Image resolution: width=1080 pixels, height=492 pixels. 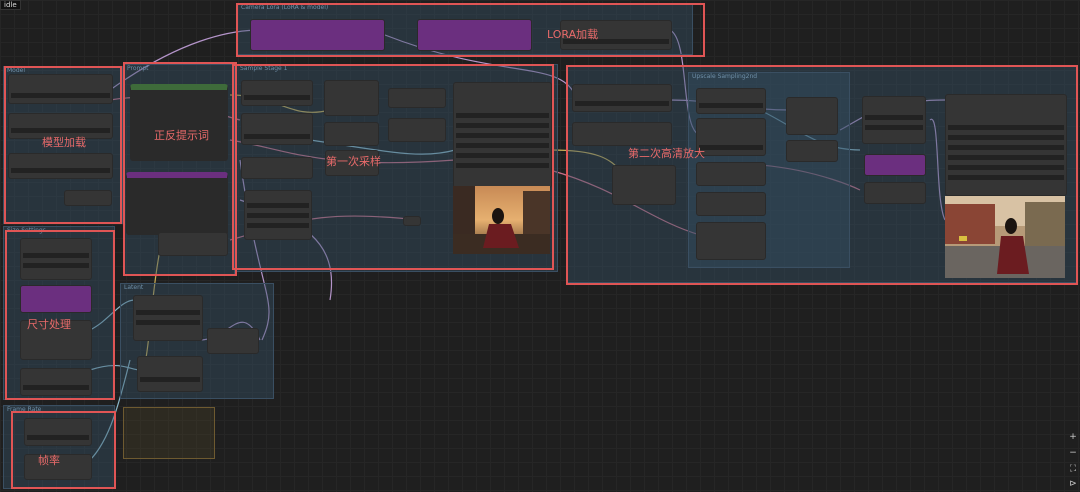 What do you see at coordinates (180, 169) in the screenshot?
I see `prompt-annotation-box` at bounding box center [180, 169].